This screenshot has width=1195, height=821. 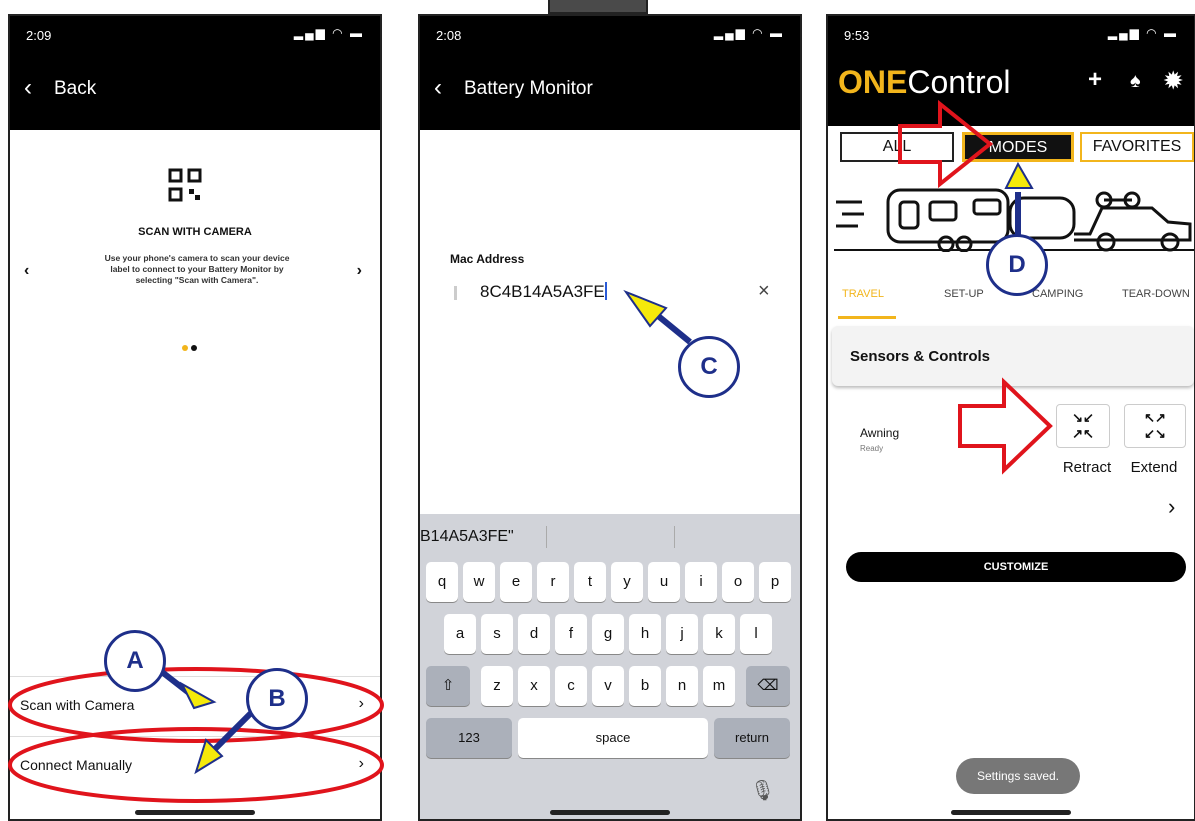 I want to click on scan-with-camera-row: Scan with Camera ›, so click(x=195, y=705).